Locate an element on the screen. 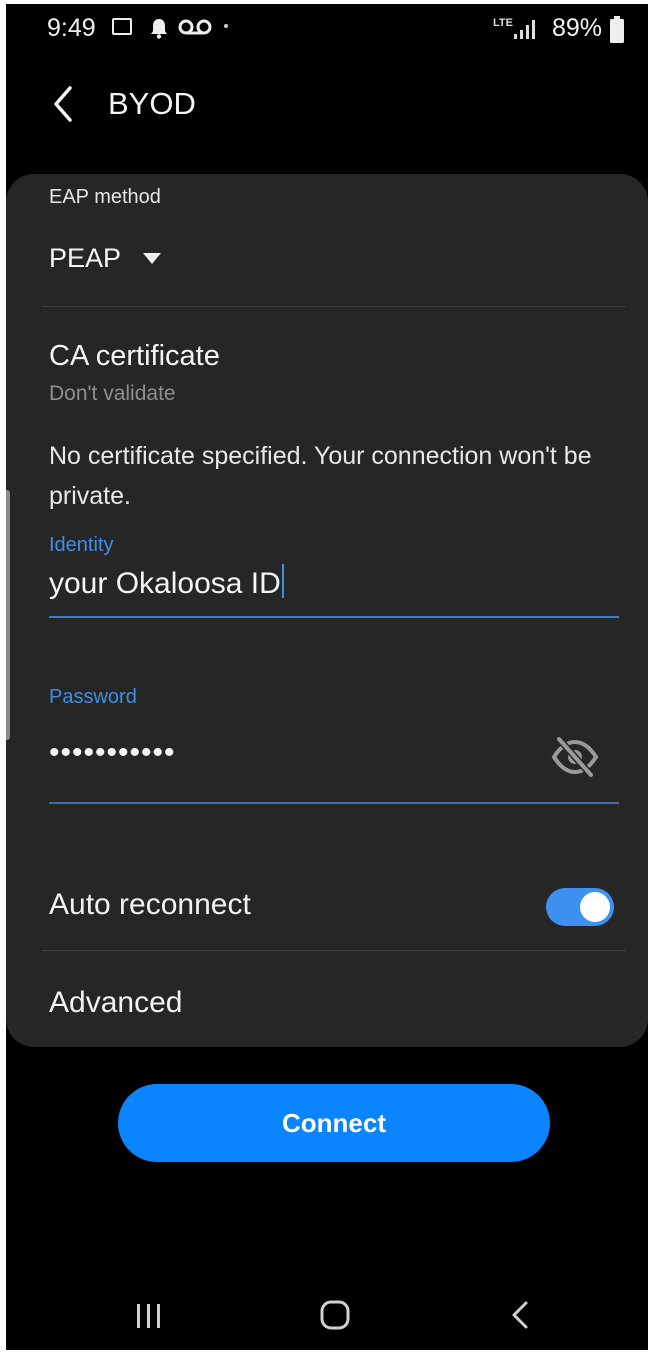 This screenshot has width=654, height=1354. network-type: LTE is located at coordinates (503, 23).